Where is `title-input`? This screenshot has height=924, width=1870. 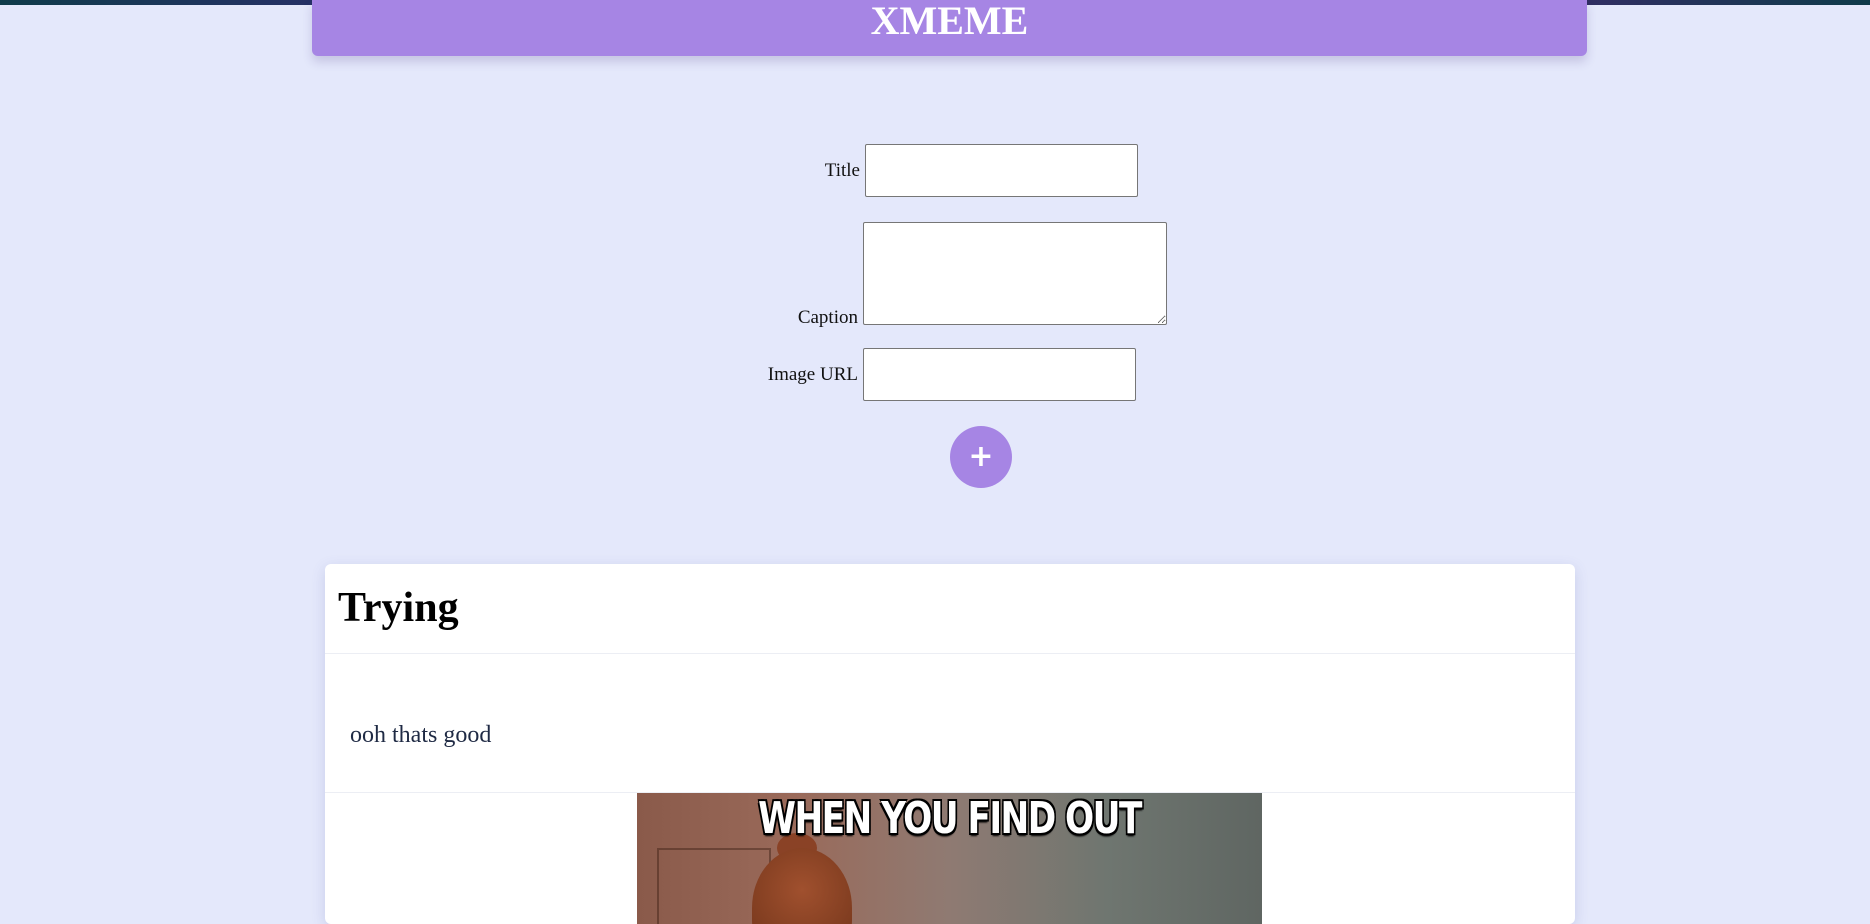
title-input is located at coordinates (1001, 170).